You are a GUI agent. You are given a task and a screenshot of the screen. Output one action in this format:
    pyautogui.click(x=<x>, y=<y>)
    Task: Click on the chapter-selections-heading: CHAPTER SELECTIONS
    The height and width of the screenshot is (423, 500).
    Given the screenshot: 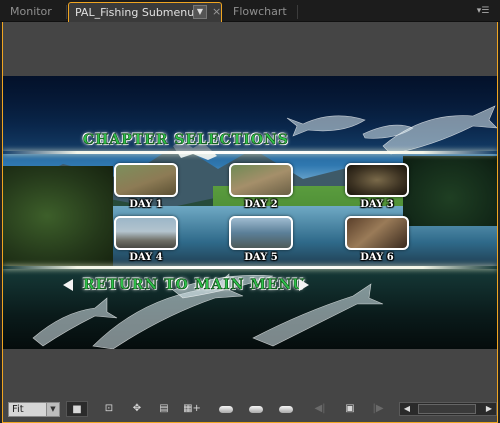 What is the action you would take?
    pyautogui.click(x=186, y=140)
    